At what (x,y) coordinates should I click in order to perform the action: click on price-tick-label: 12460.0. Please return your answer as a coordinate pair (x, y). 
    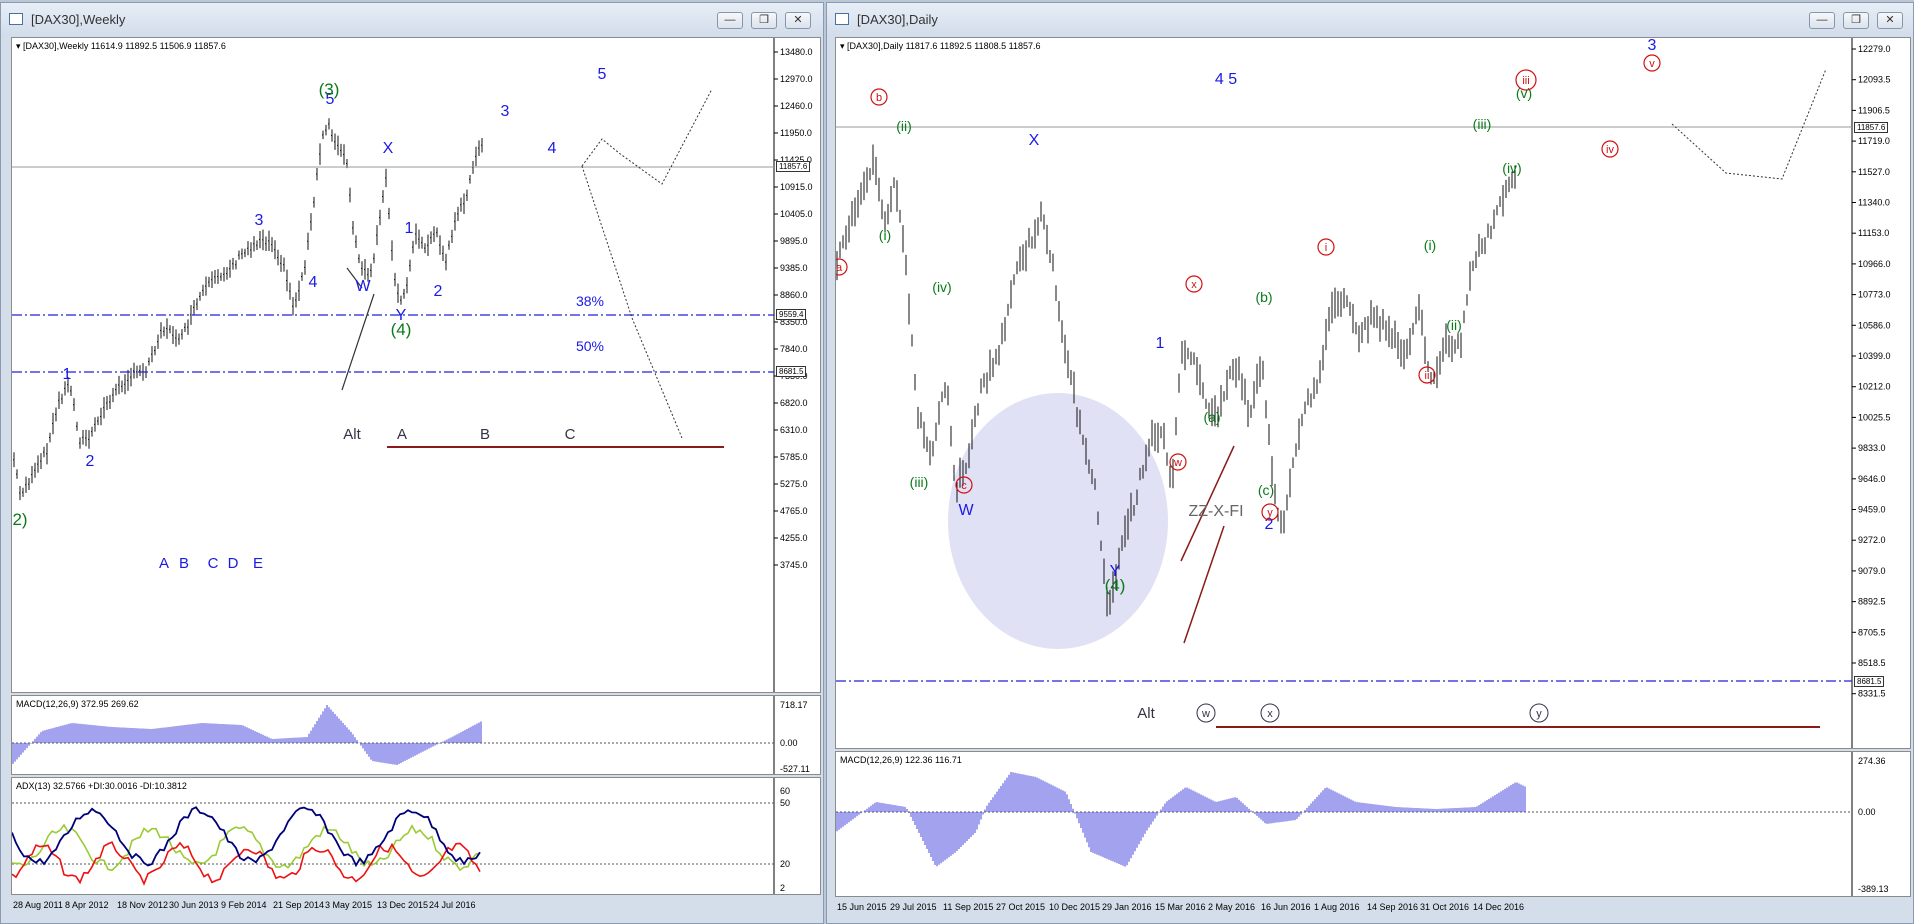
    Looking at the image, I should click on (796, 106).